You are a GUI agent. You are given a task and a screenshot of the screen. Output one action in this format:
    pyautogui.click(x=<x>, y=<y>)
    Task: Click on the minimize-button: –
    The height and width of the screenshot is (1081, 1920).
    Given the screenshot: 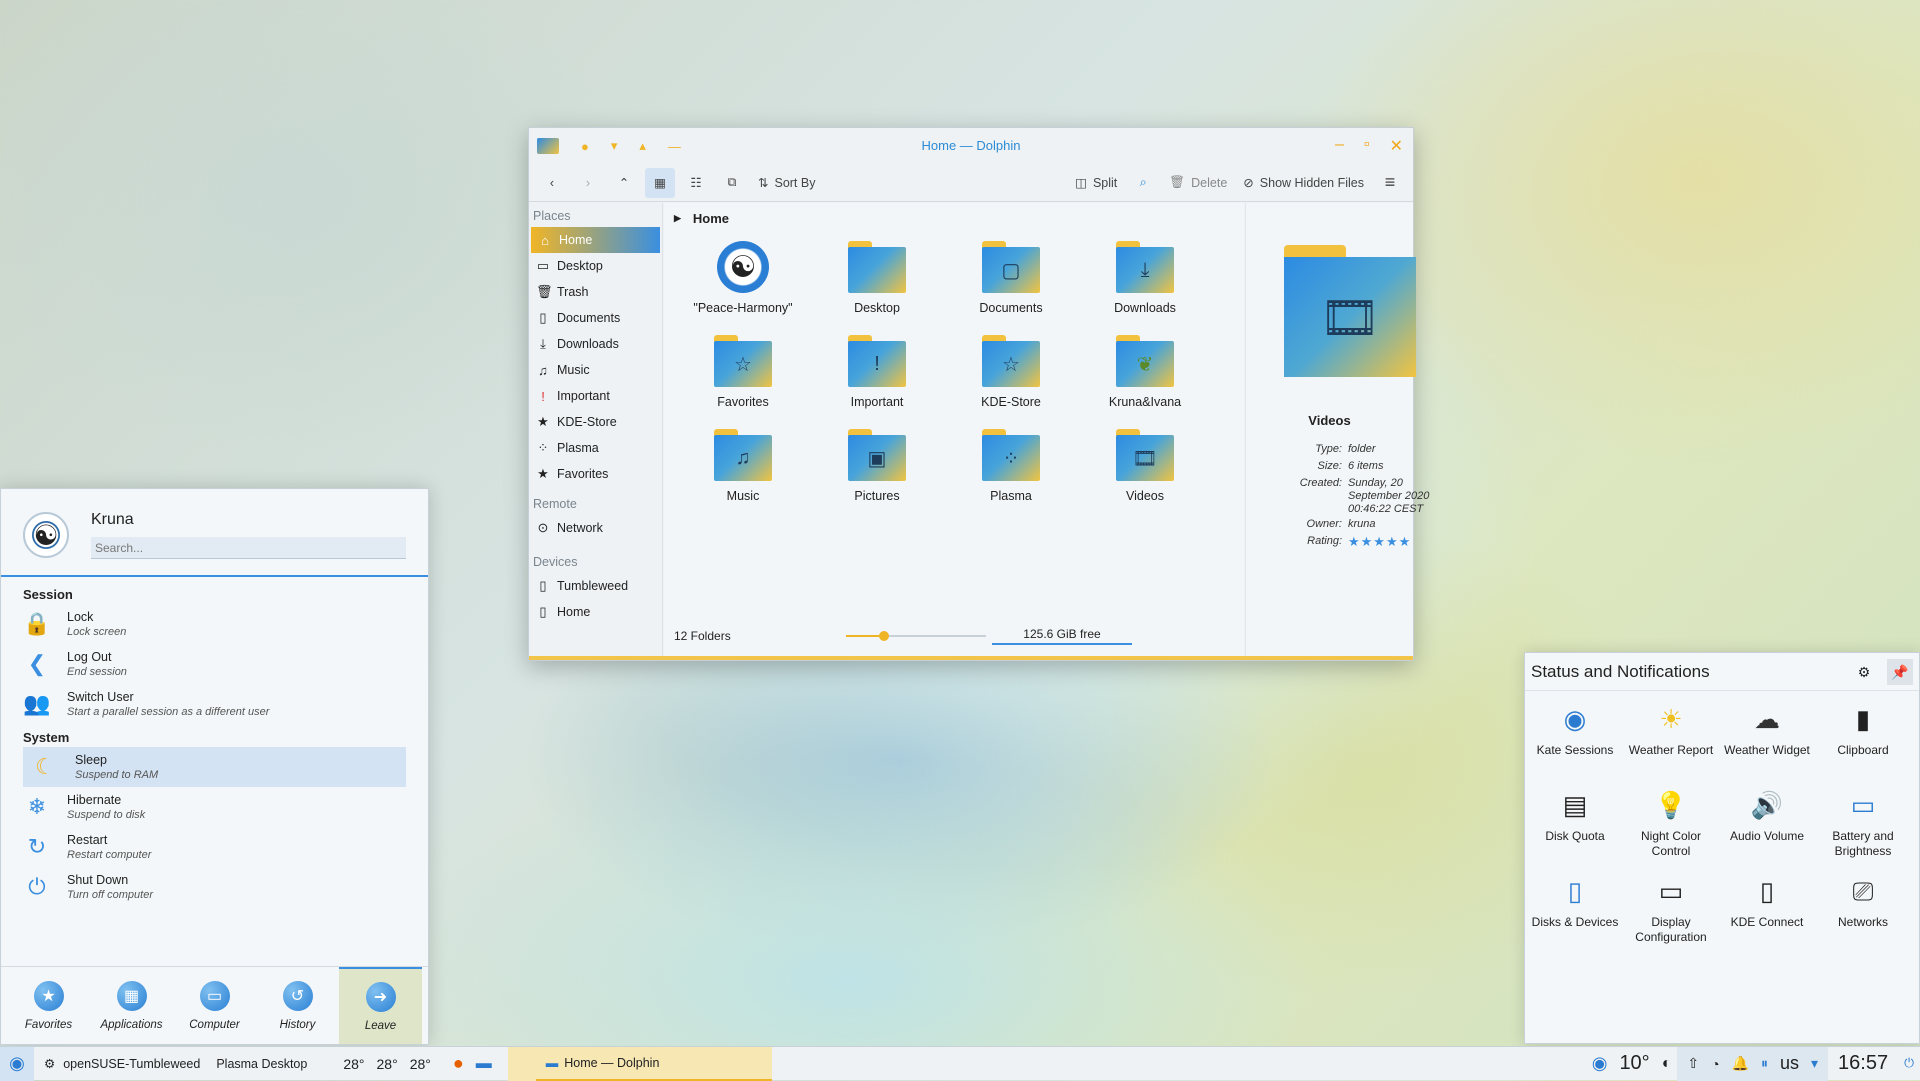 What is the action you would take?
    pyautogui.click(x=1339, y=146)
    